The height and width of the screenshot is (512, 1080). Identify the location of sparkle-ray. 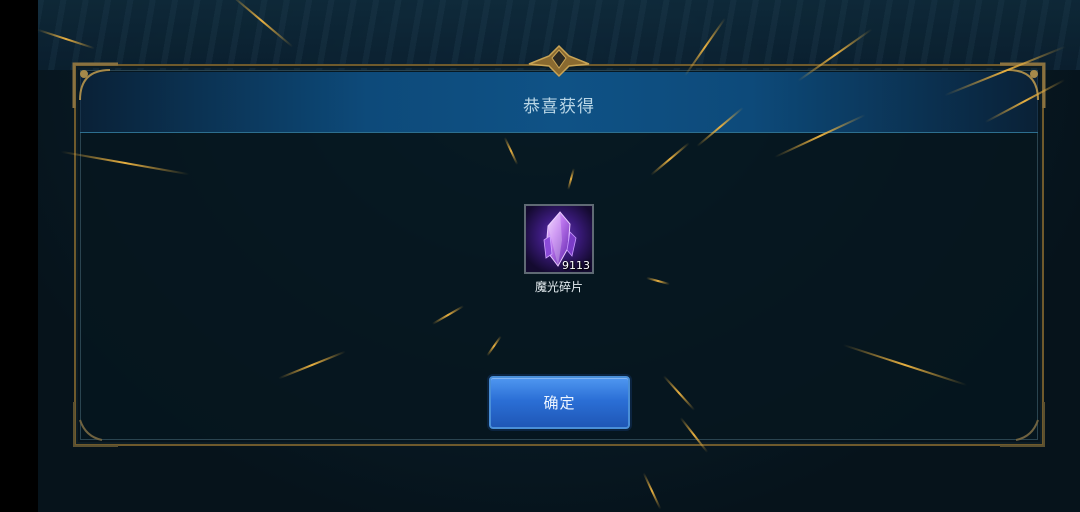
(652, 491).